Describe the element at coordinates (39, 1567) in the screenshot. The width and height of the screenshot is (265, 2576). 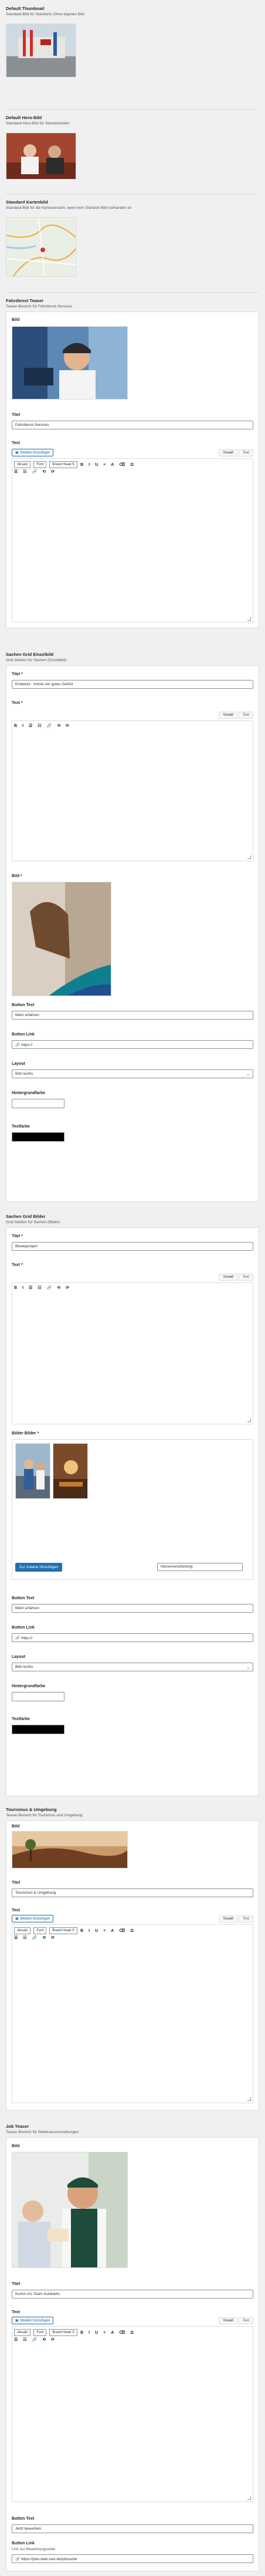
I see `galerie-add-button: Zur Galerie hinzufügen` at that location.